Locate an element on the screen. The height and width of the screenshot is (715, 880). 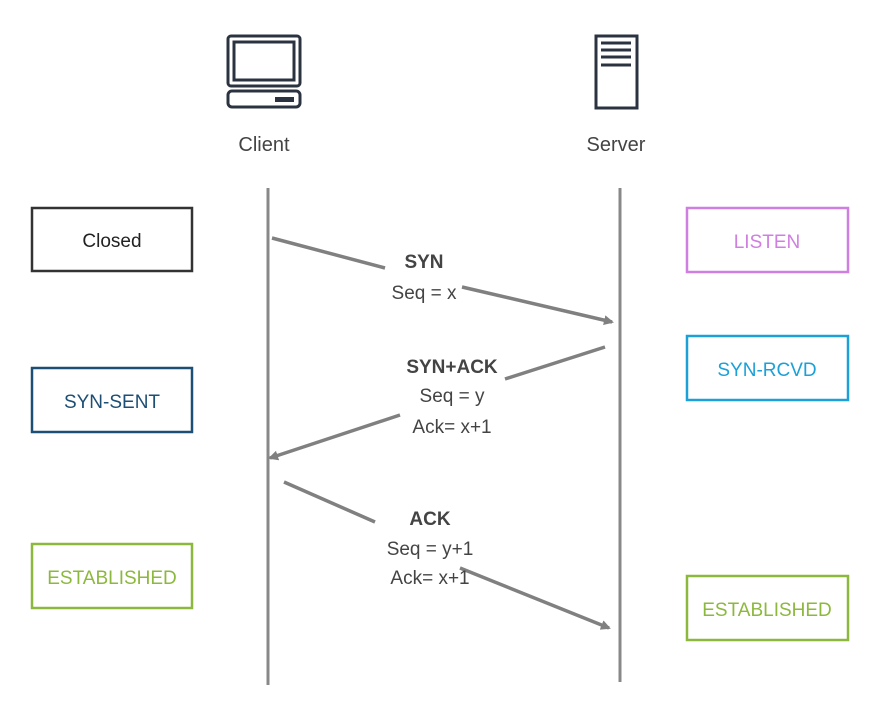
ack-seq: Seq = y+1 is located at coordinates (430, 549).